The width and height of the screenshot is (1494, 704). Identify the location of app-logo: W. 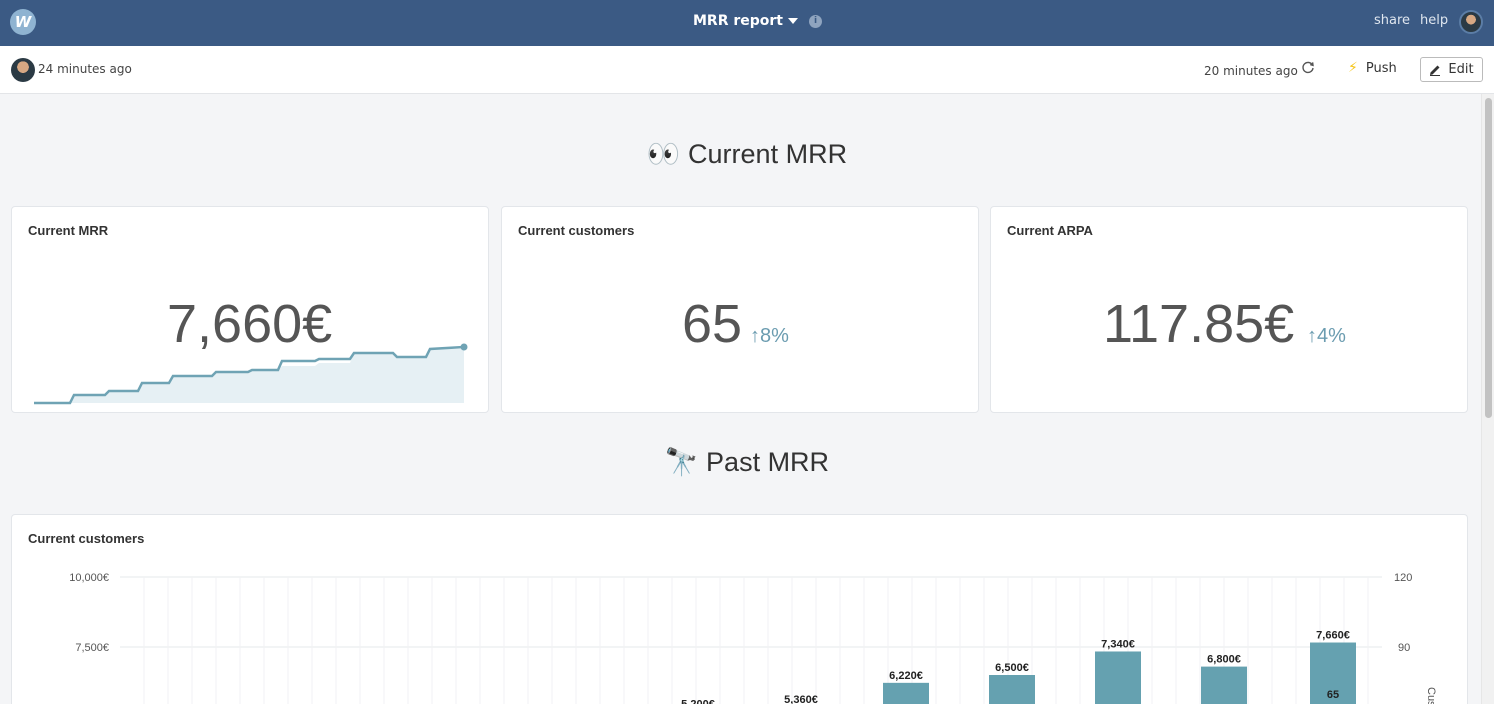
(23, 22).